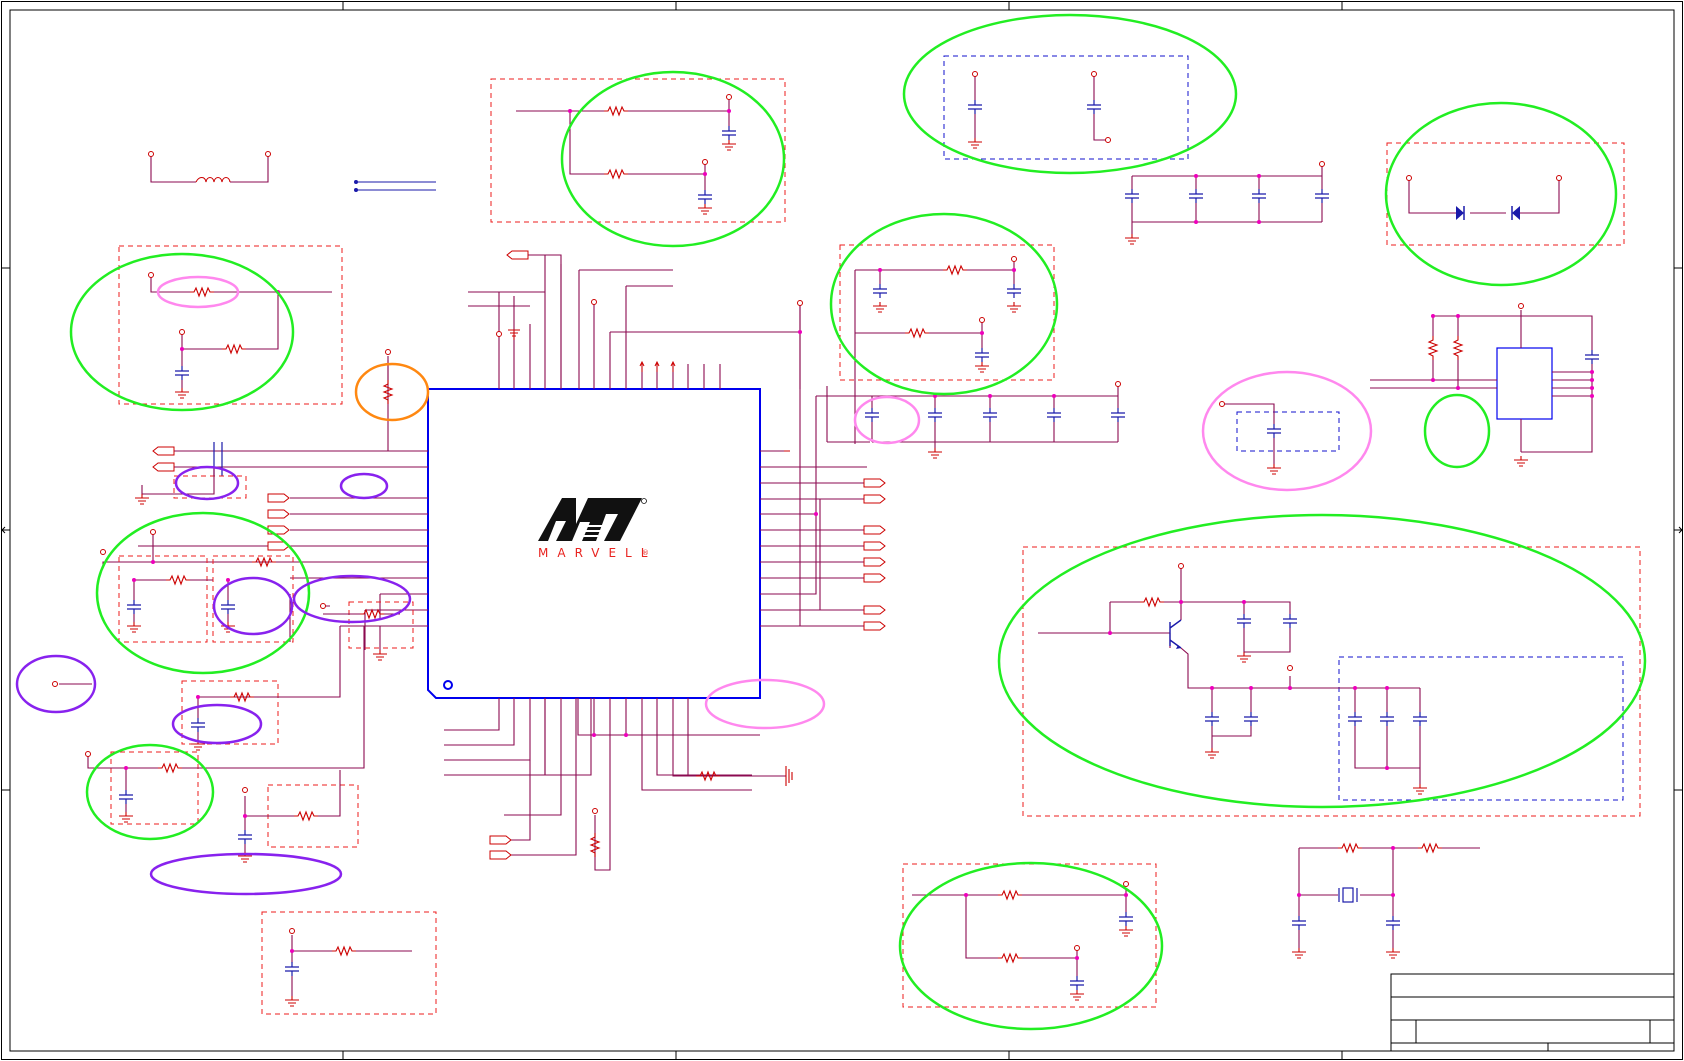 This screenshot has height=1061, width=1684. Describe the element at coordinates (765, 704) in the screenshot. I see `highlight-ring-pink-chip-corner` at that location.